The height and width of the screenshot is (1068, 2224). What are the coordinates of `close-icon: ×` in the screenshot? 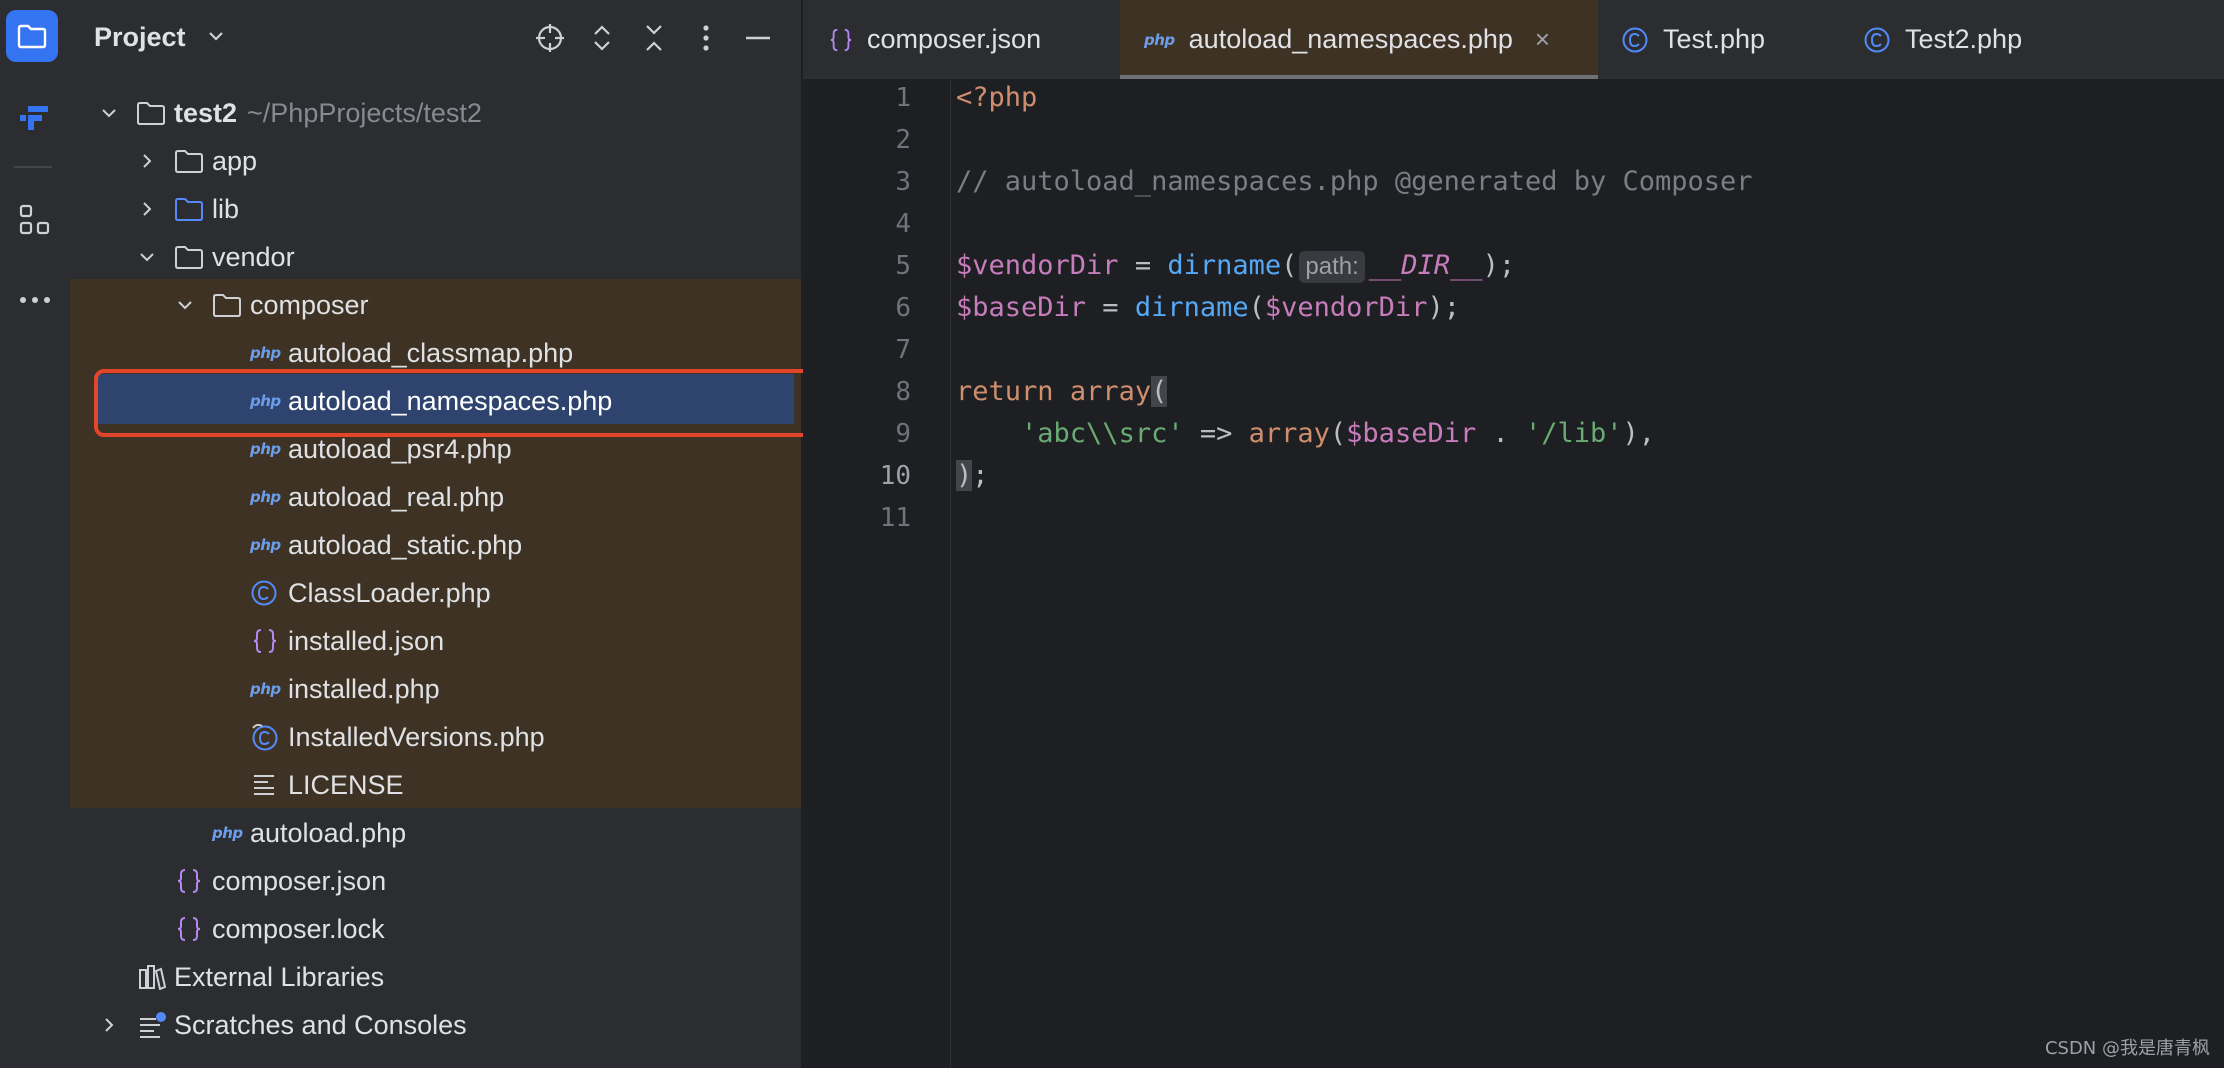 It's located at (1542, 39).